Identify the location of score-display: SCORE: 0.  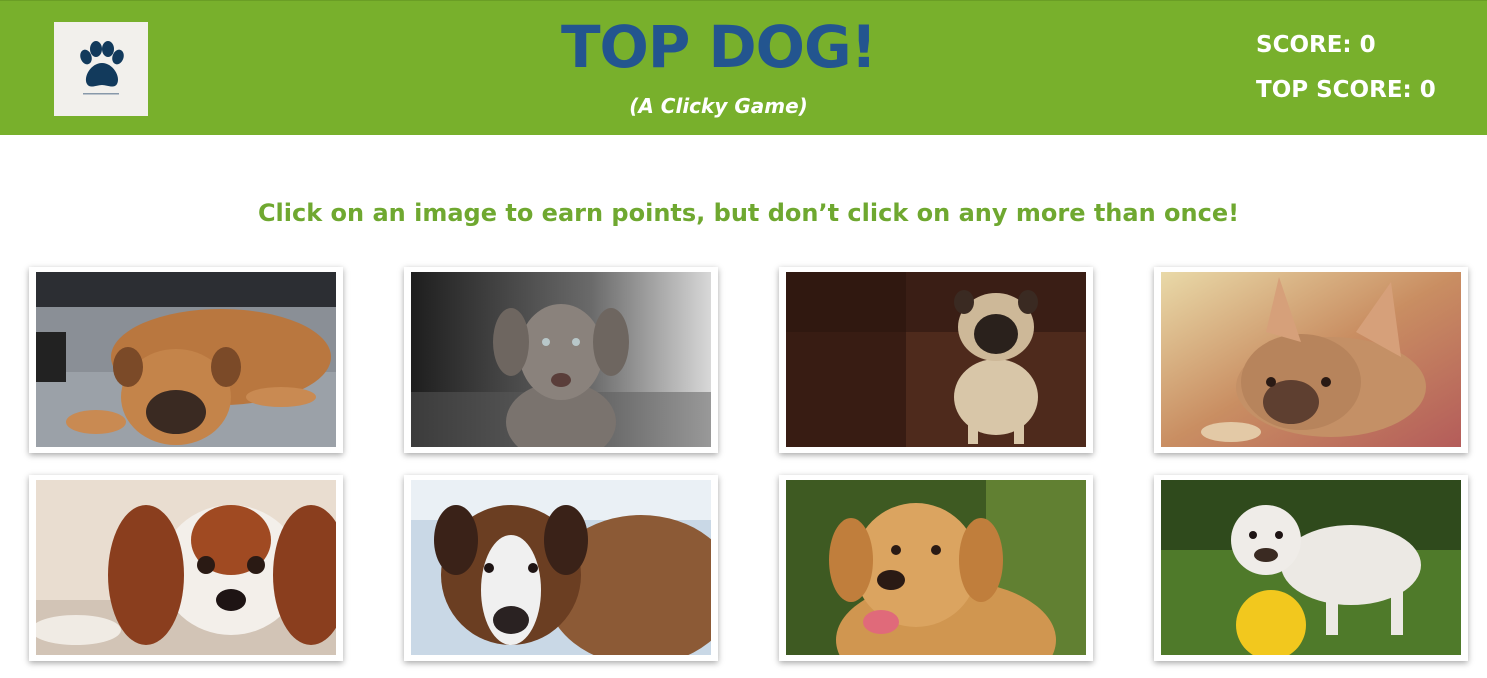
(1316, 45).